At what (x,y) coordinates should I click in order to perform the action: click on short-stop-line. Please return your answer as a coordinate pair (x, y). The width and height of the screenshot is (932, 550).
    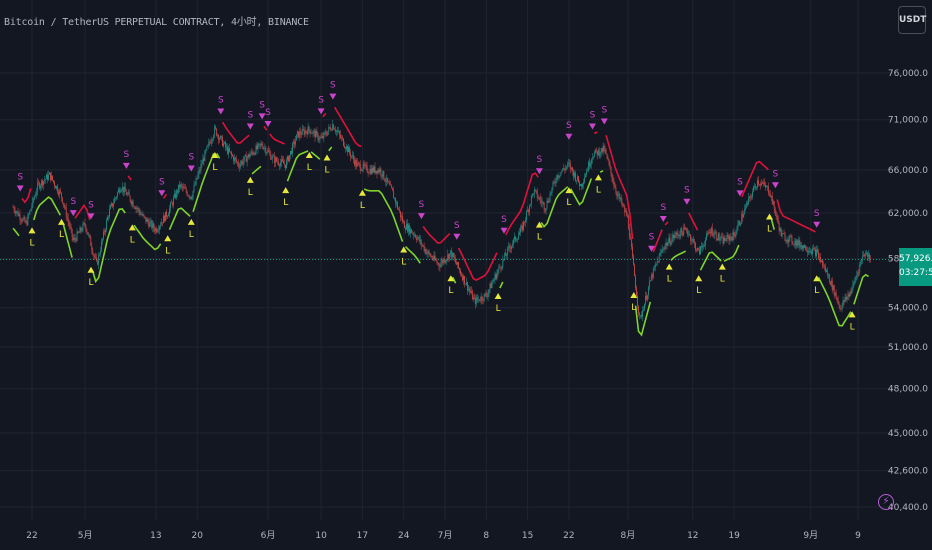
    Looking at the image, I should click on (324, 115).